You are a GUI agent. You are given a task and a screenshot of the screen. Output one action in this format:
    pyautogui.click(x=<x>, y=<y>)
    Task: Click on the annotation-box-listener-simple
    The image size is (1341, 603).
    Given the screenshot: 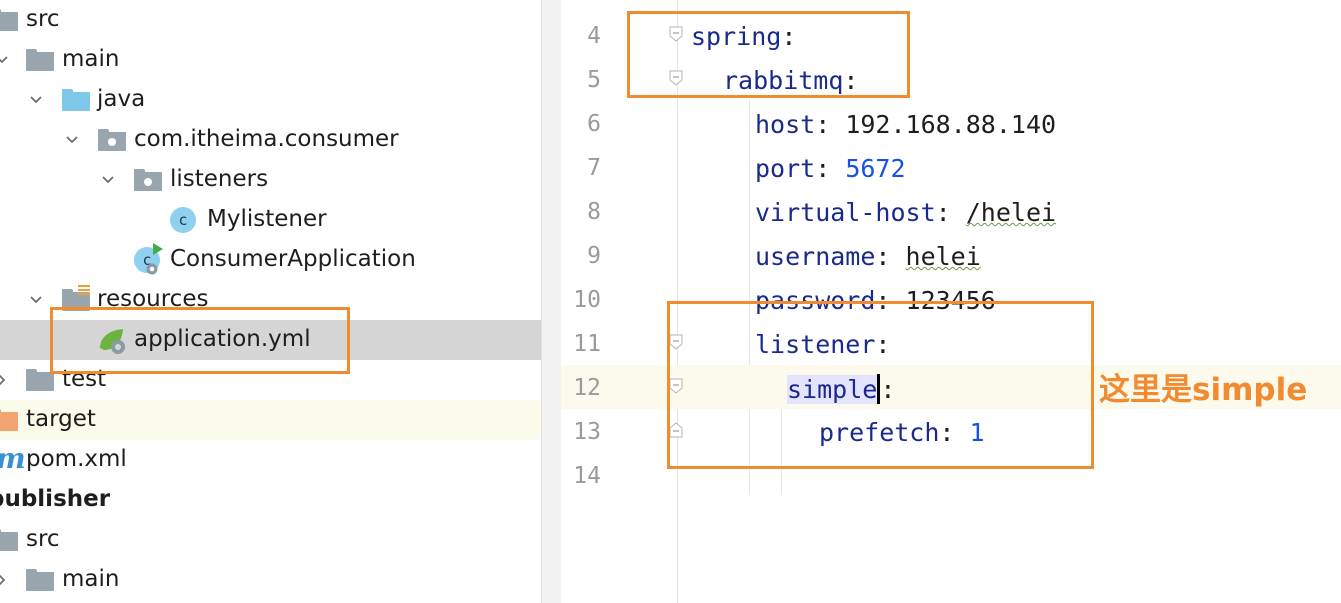 What is the action you would take?
    pyautogui.click(x=880, y=385)
    